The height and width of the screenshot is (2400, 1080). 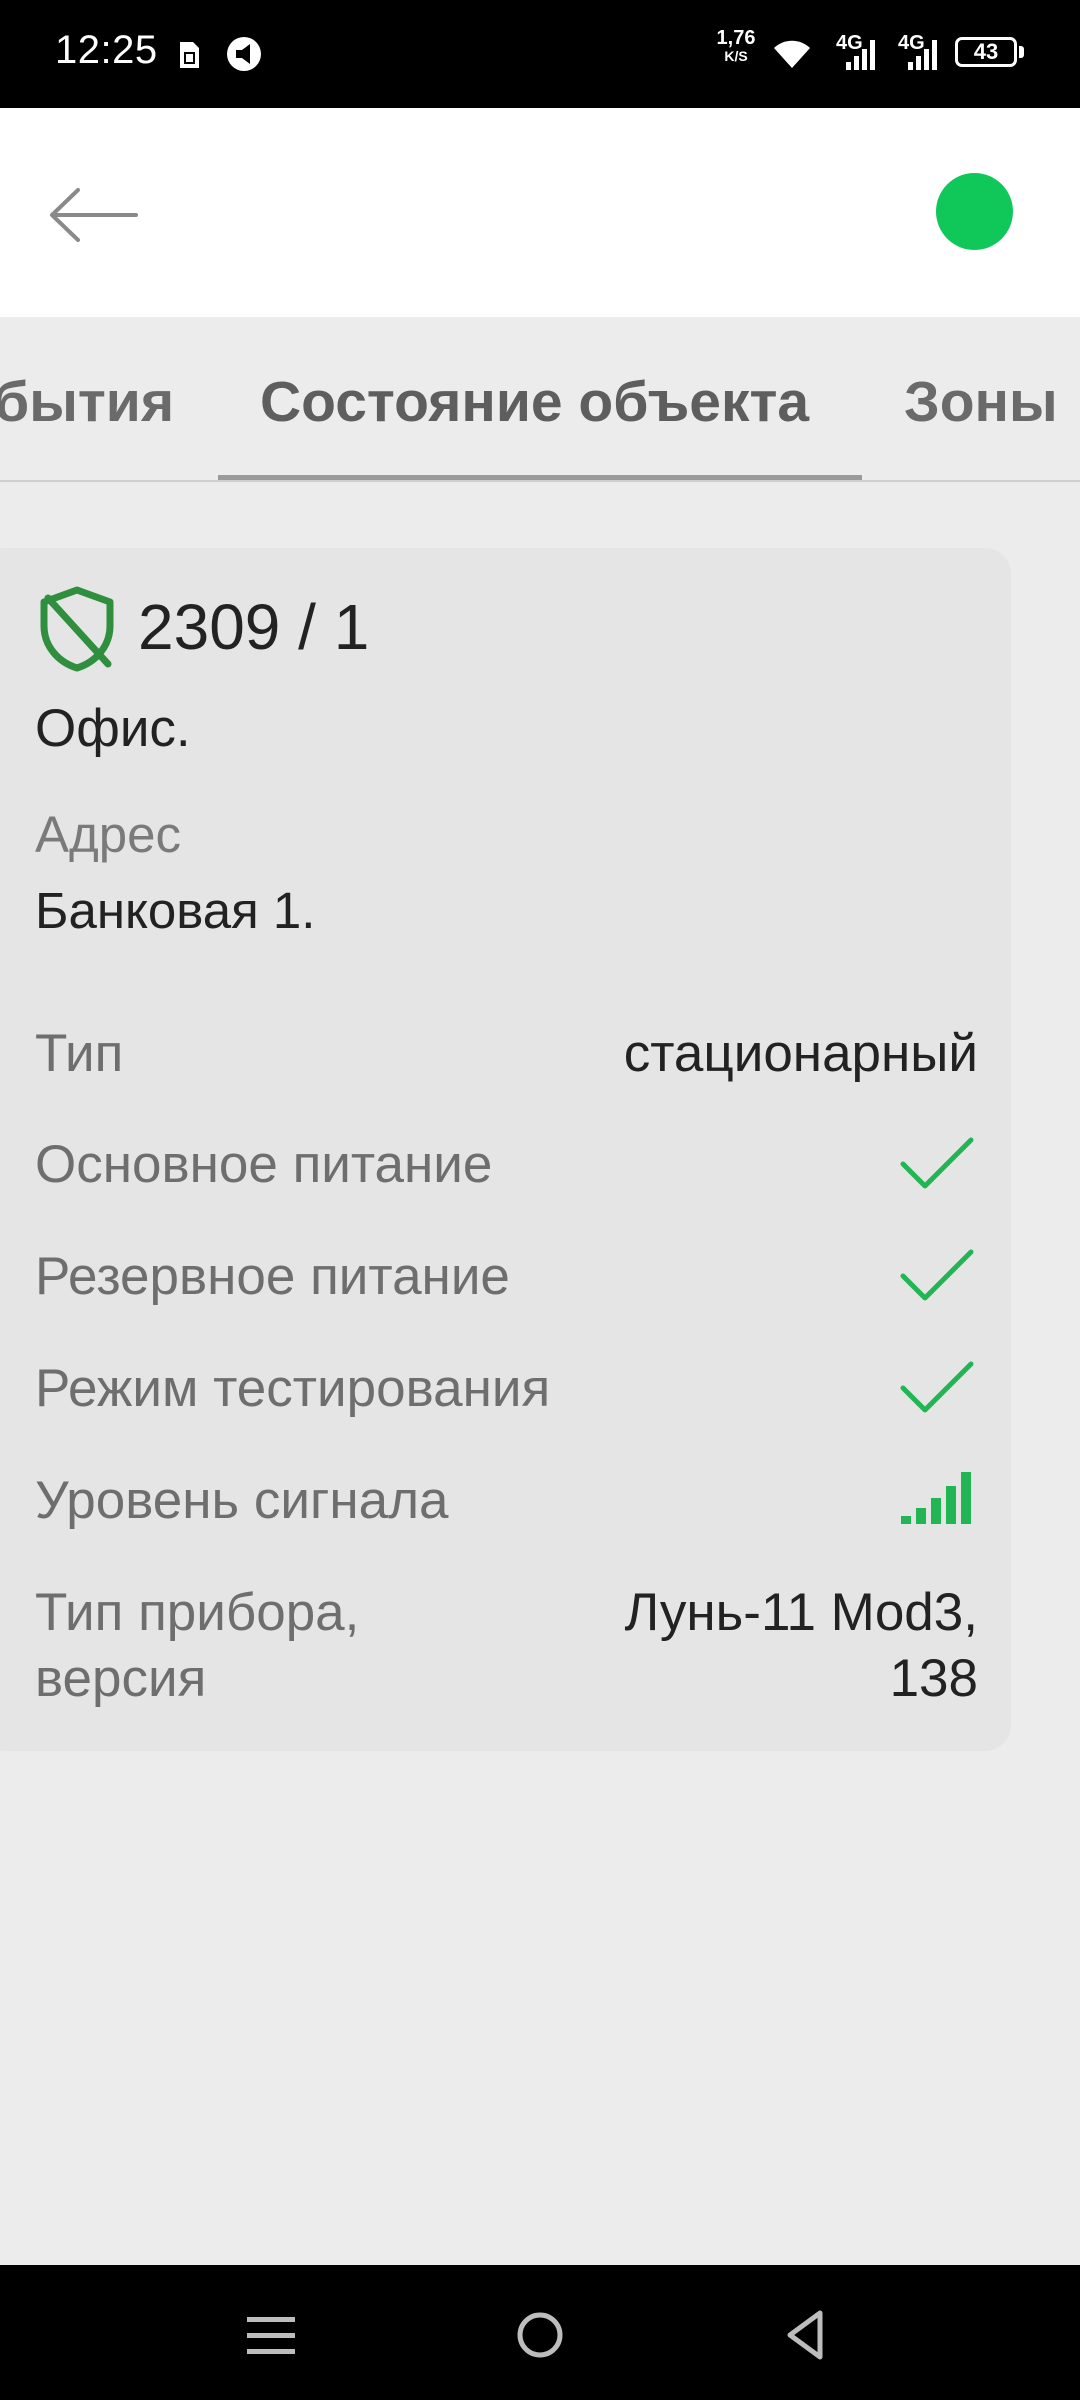 I want to click on app-bar, so click(x=540, y=212).